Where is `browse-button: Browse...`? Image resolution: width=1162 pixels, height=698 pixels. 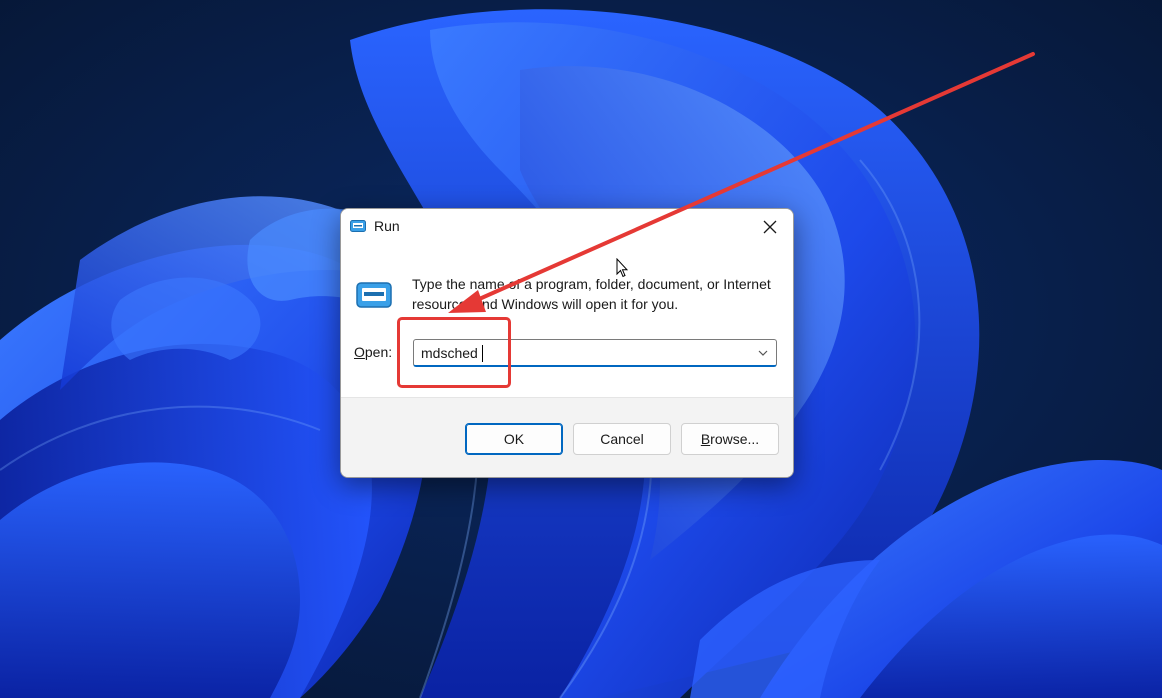 browse-button: Browse... is located at coordinates (730, 439).